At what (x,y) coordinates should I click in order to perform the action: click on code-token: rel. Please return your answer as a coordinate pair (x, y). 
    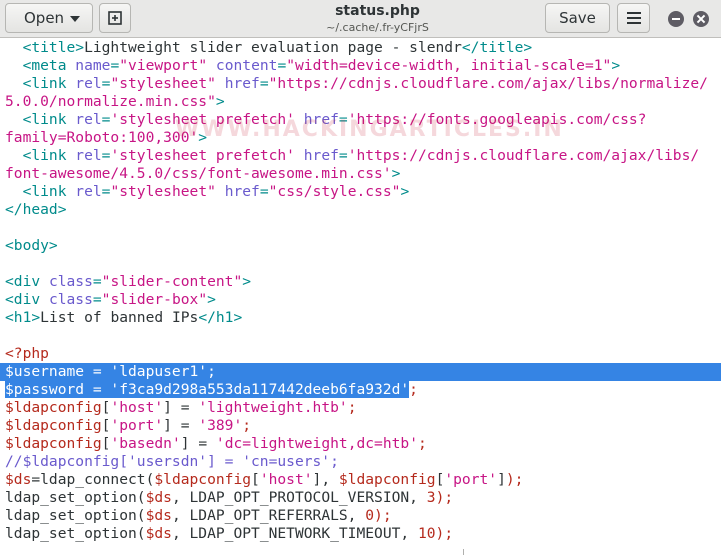
    Looking at the image, I should click on (88, 83).